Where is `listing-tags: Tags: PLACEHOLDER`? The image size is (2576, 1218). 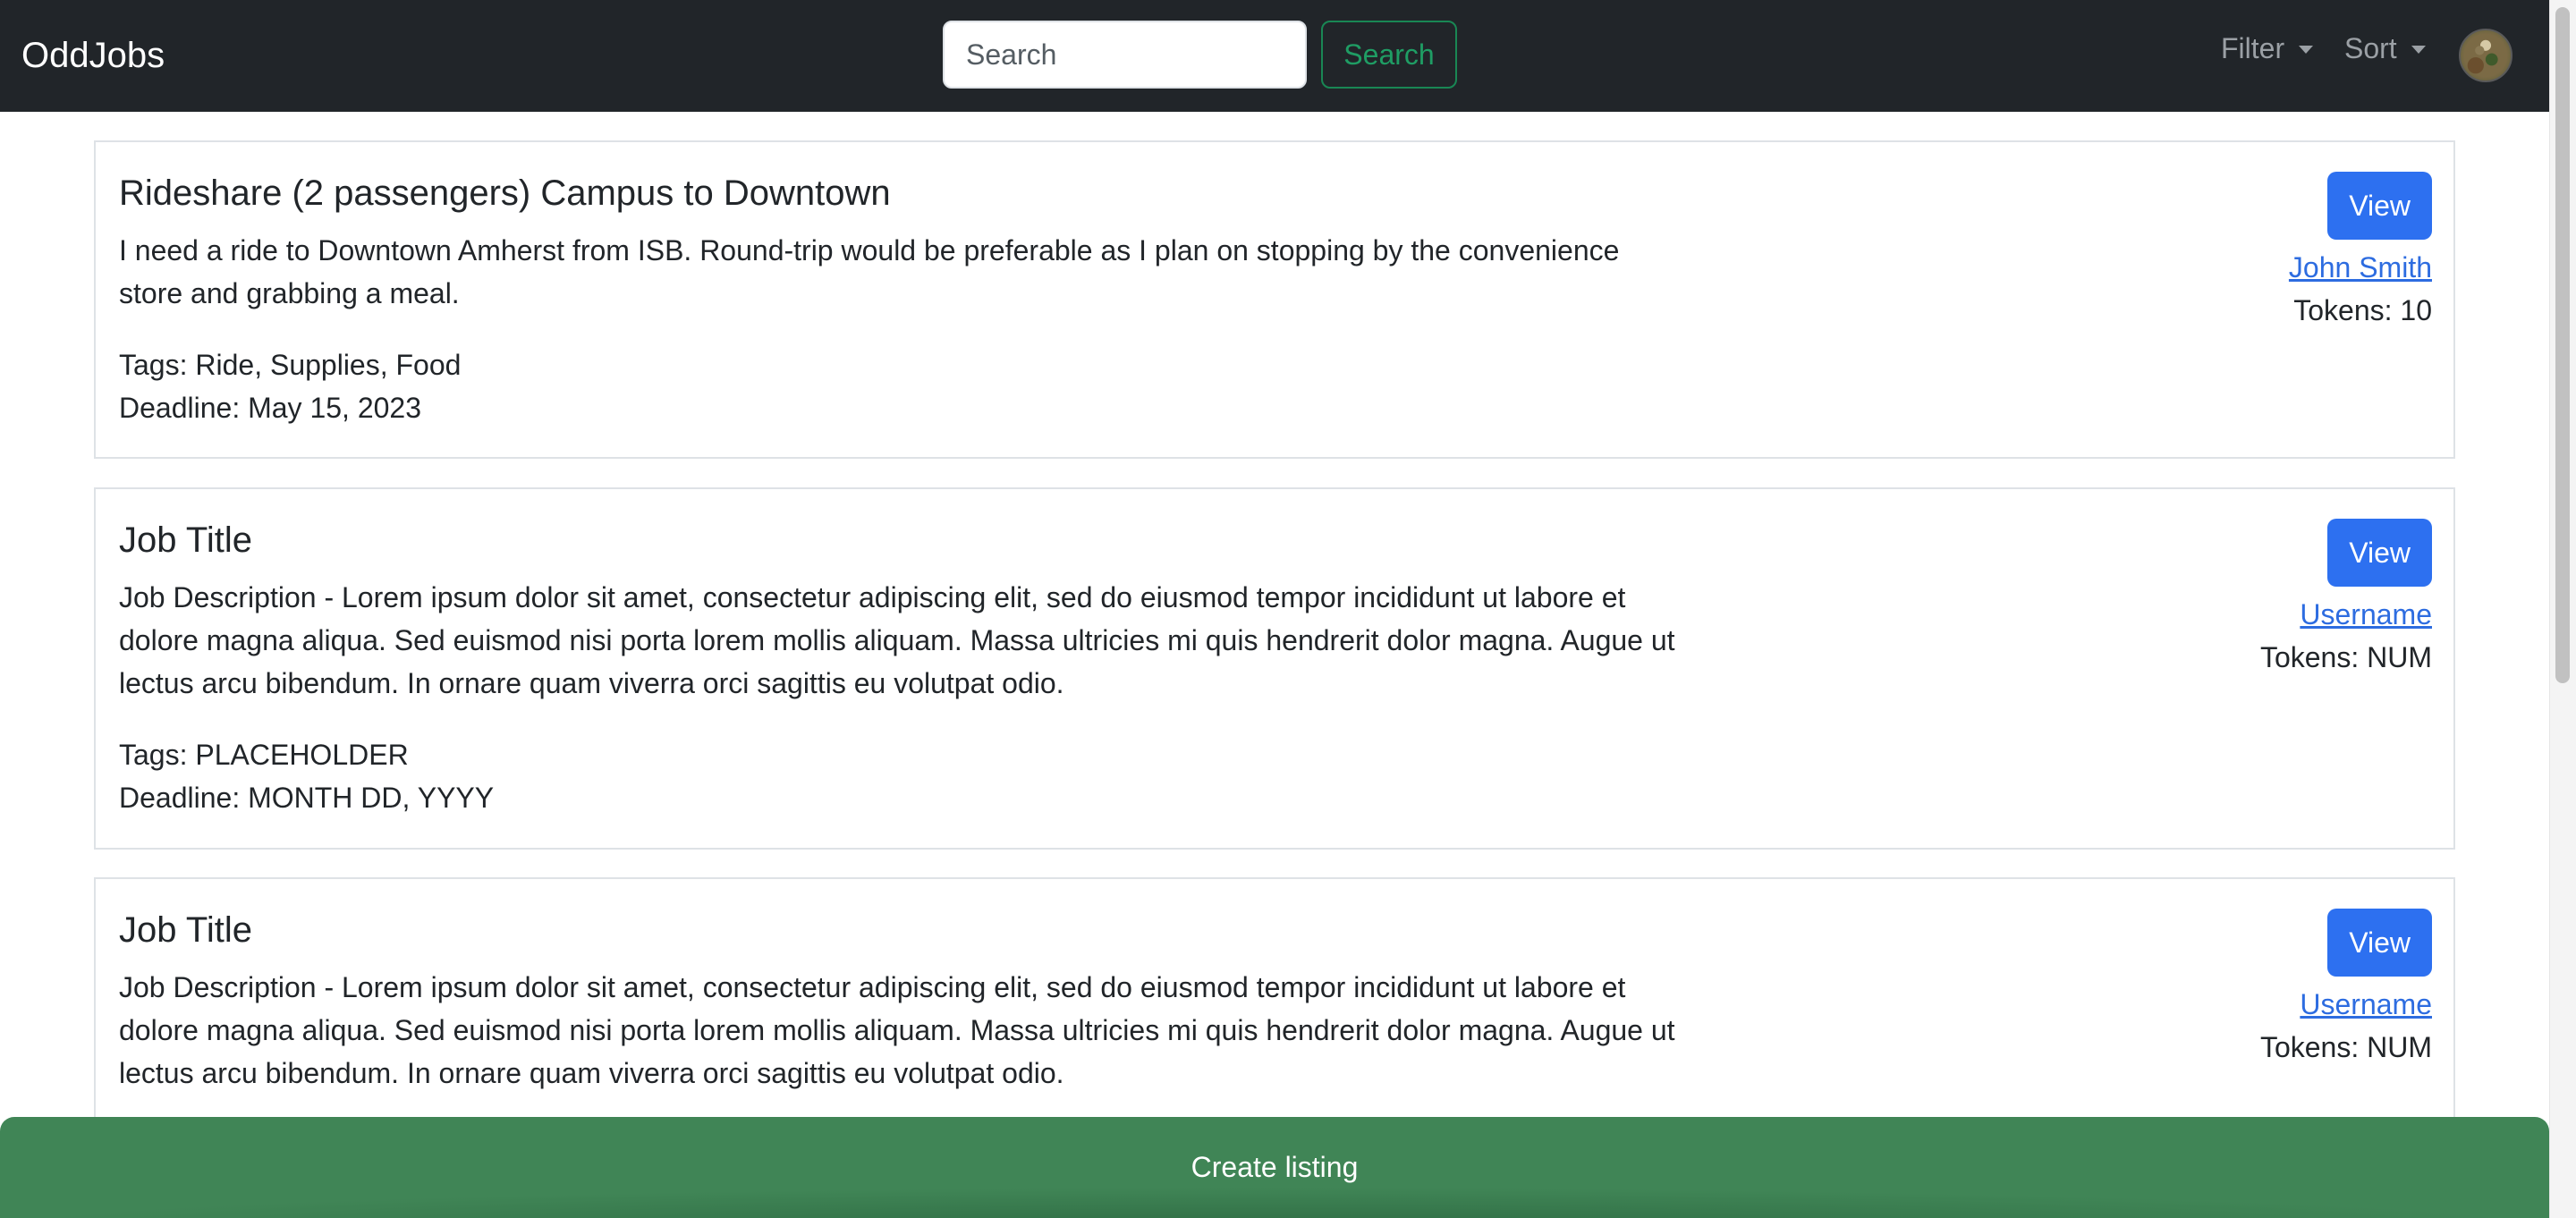 listing-tags: Tags: PLACEHOLDER is located at coordinates (264, 755).